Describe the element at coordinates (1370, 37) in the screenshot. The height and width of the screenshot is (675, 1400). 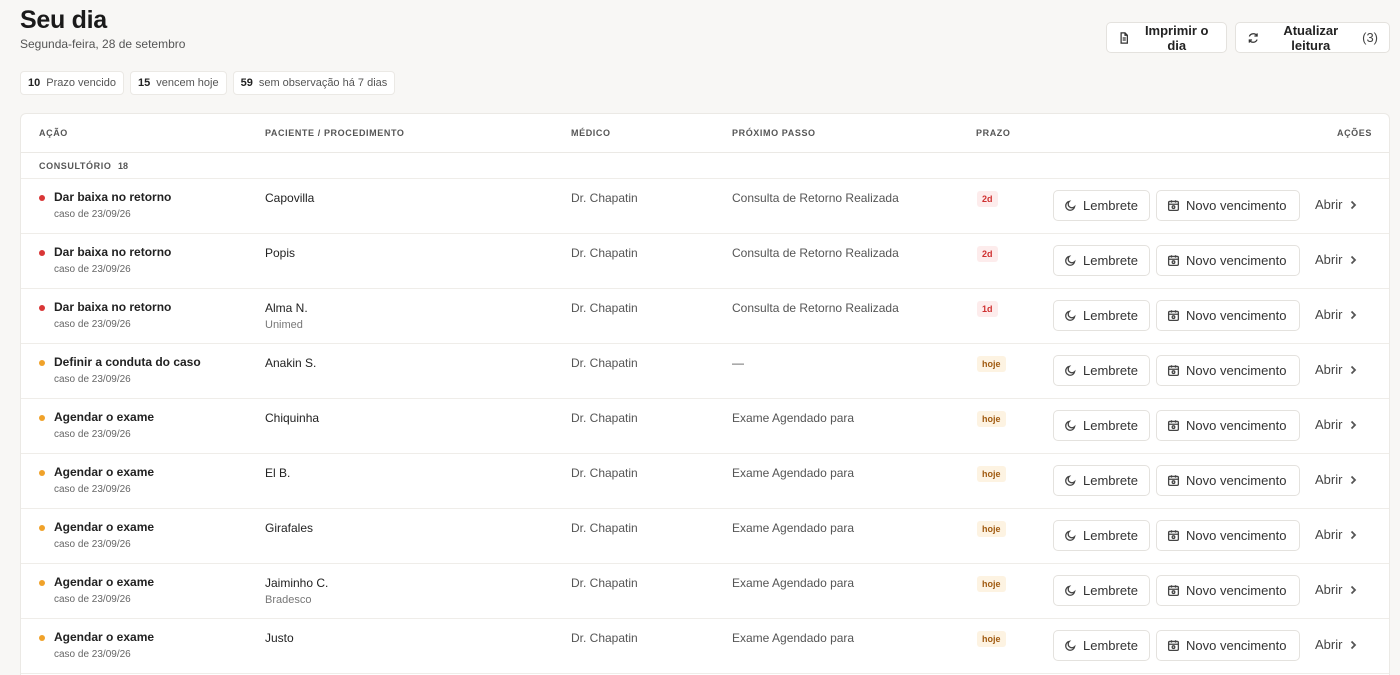
I see `refresh-count: (3)` at that location.